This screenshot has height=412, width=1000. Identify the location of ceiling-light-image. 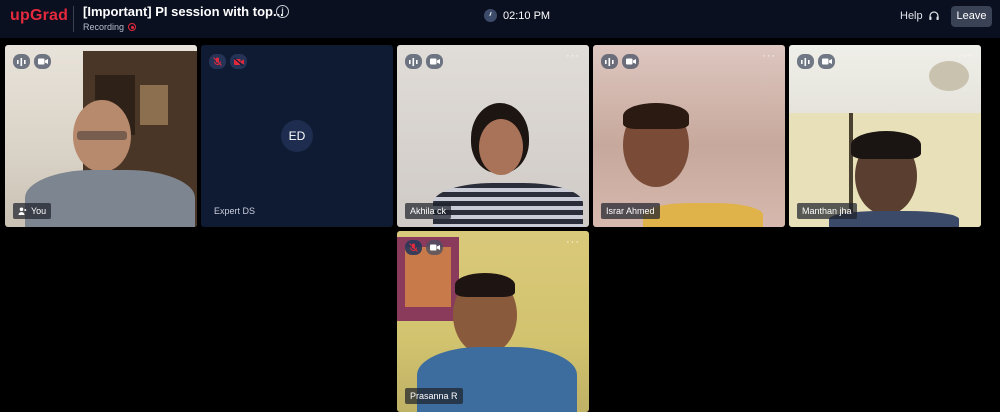
(949, 76).